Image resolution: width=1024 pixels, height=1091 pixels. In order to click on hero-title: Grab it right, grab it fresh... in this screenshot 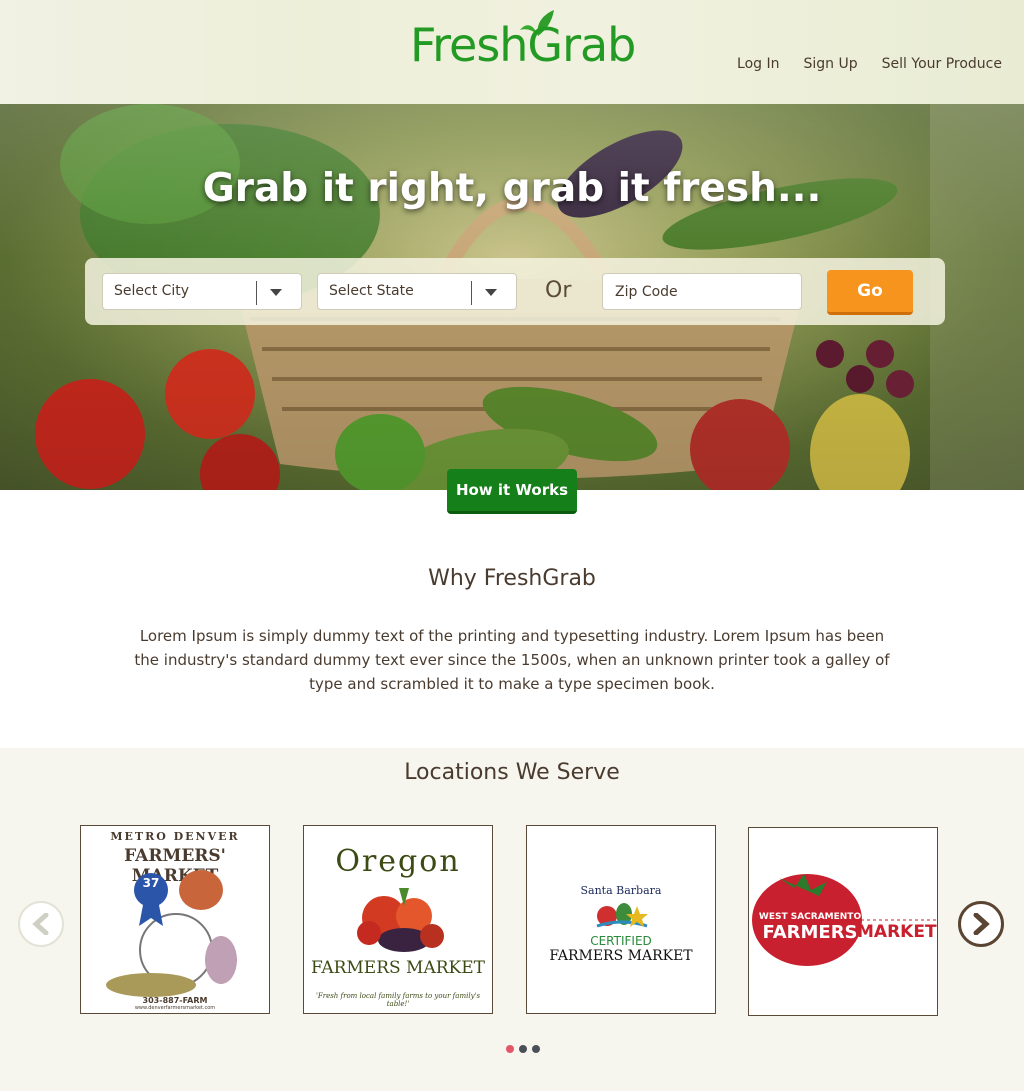, I will do `click(512, 188)`.